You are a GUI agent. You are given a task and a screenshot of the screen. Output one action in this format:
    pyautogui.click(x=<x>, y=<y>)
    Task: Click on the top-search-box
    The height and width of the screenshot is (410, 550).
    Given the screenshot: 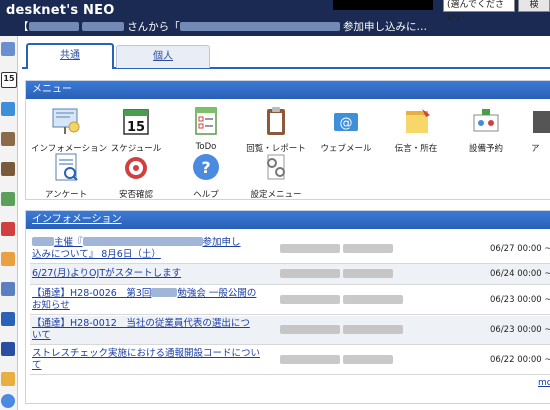 What is the action you would take?
    pyautogui.click(x=383, y=5)
    